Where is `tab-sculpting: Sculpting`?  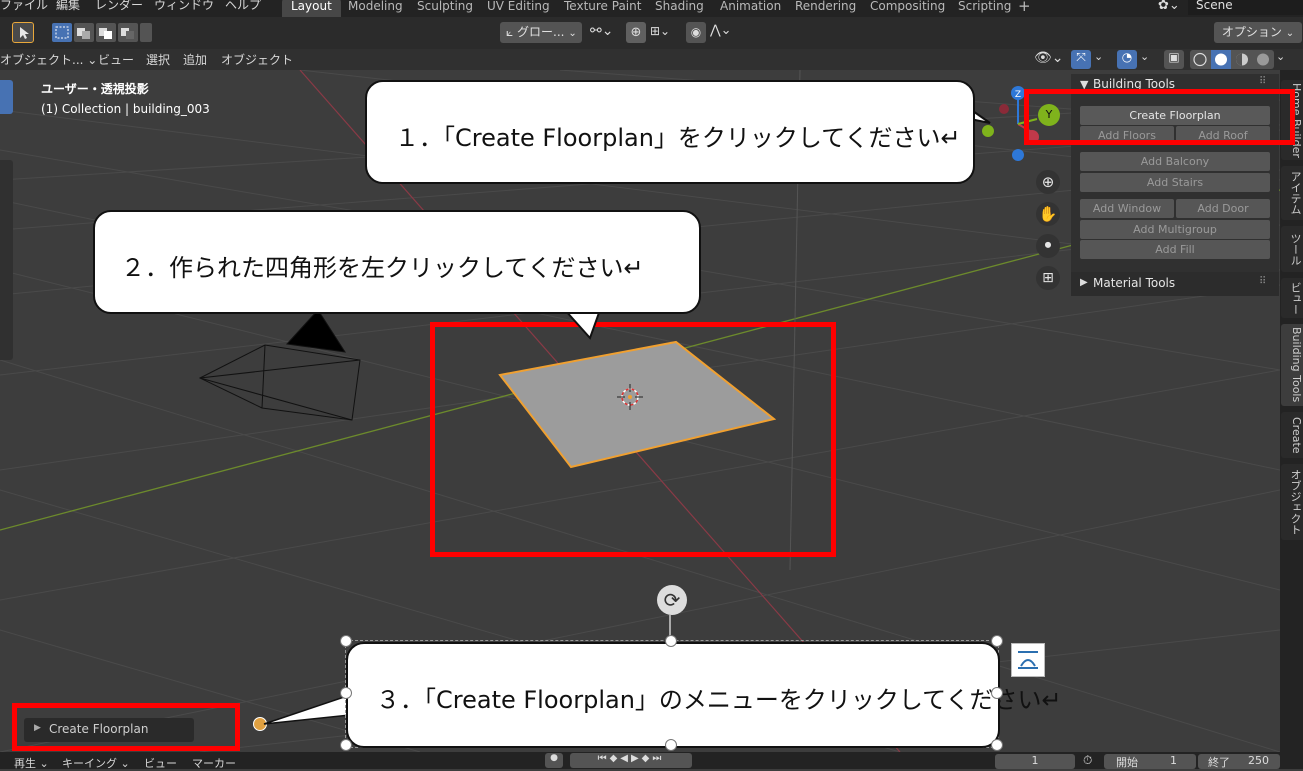
tab-sculpting: Sculpting is located at coordinates (445, 8).